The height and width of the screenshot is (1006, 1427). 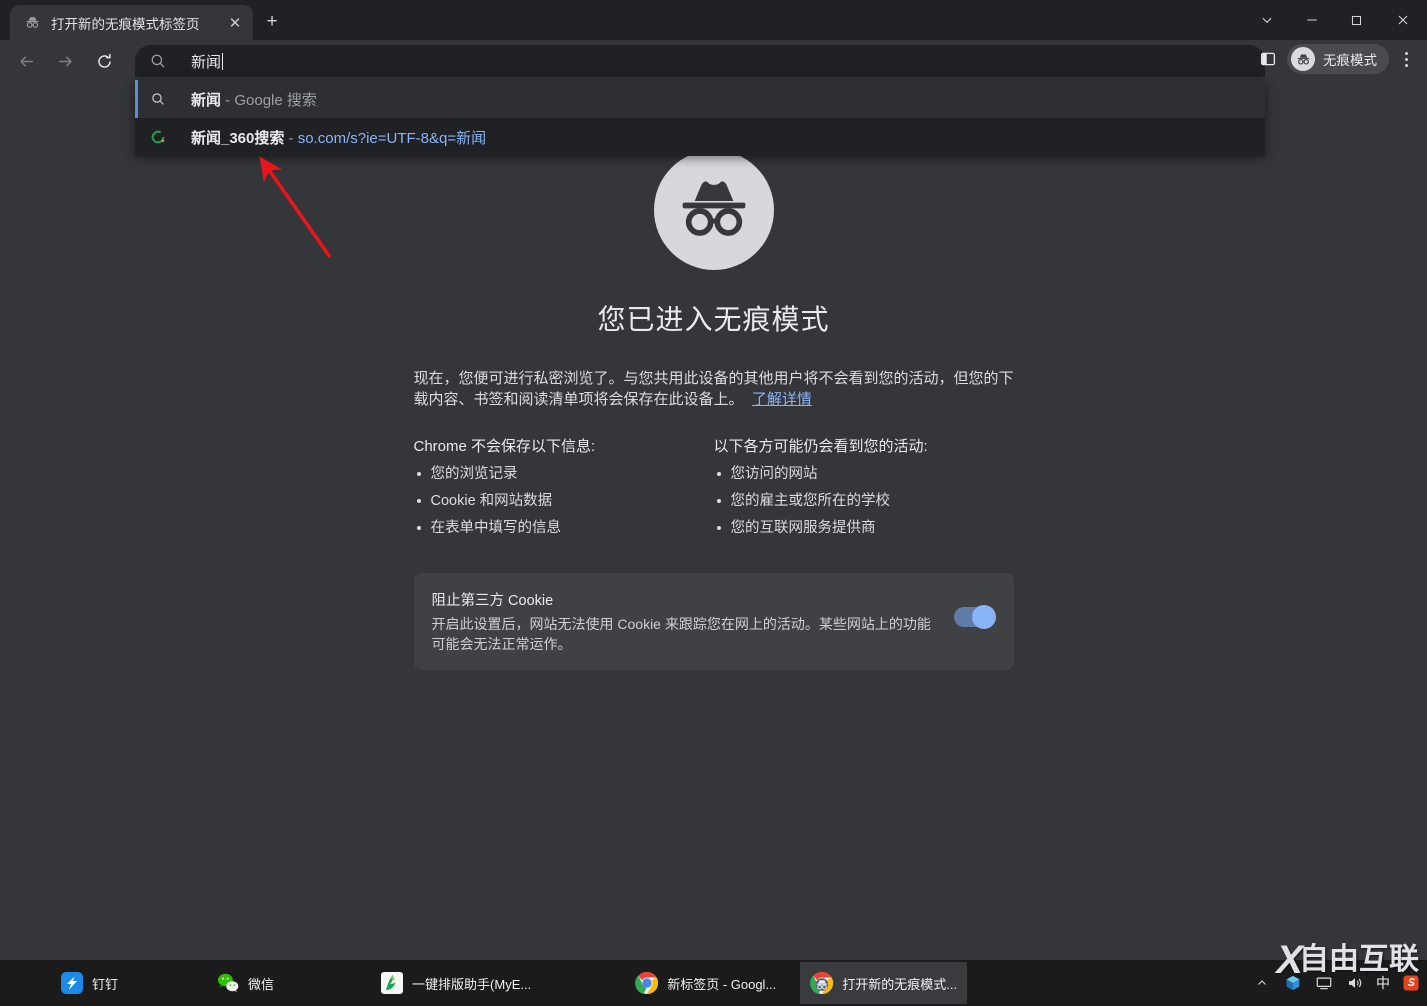 I want to click on paiban-icon, so click(x=392, y=983).